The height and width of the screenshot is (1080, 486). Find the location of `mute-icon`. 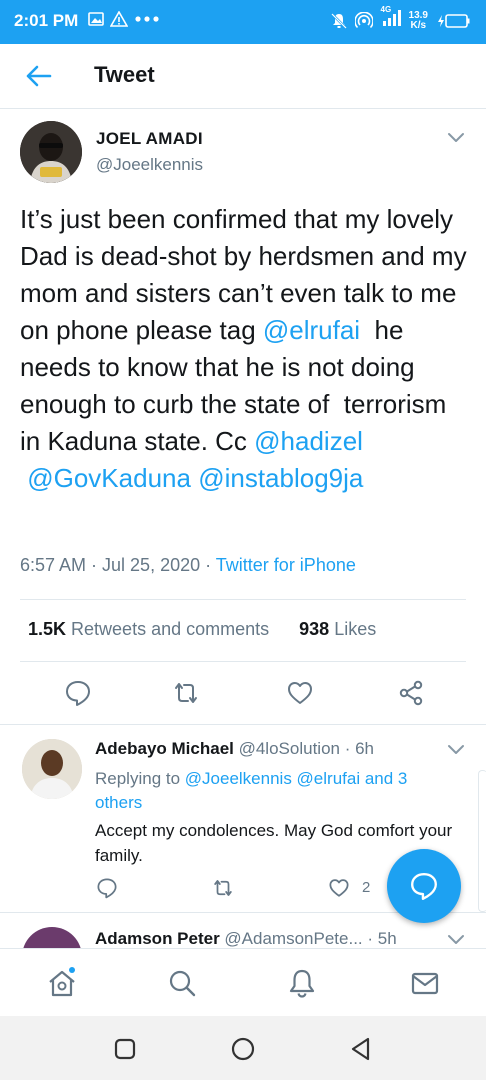

mute-icon is located at coordinates (338, 20).